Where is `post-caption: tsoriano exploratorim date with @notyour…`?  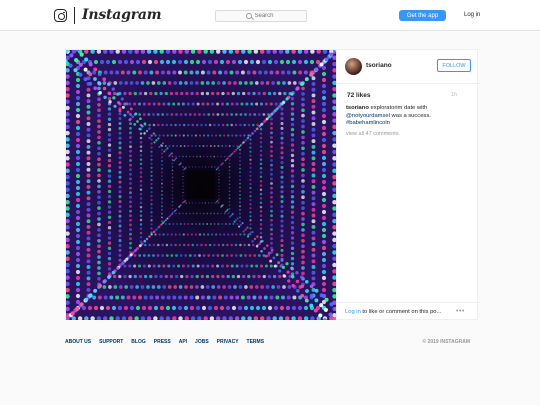 post-caption: tsoriano exploratorim date with @notyour… is located at coordinates (408, 116).